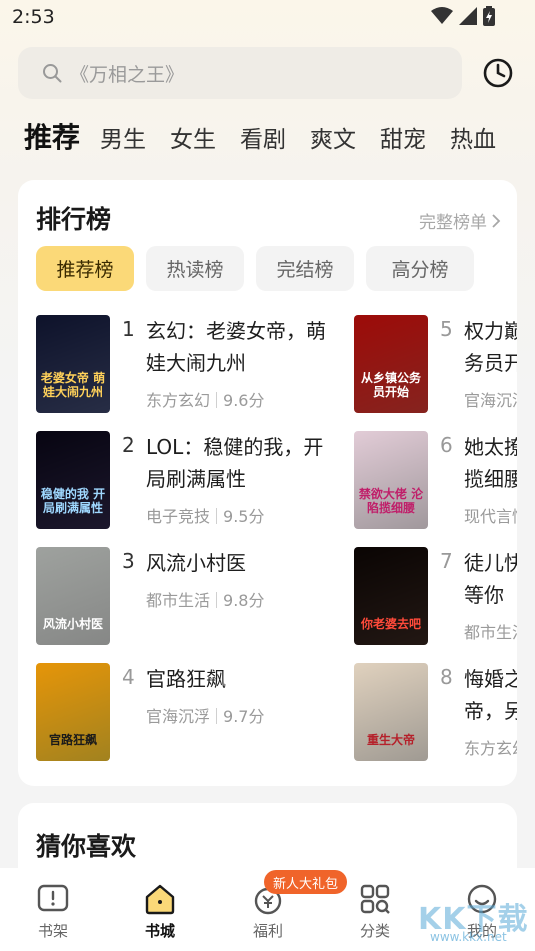 The width and height of the screenshot is (535, 951). Describe the element at coordinates (390, 624) in the screenshot. I see `cover-title: 你老婆去吧` at that location.